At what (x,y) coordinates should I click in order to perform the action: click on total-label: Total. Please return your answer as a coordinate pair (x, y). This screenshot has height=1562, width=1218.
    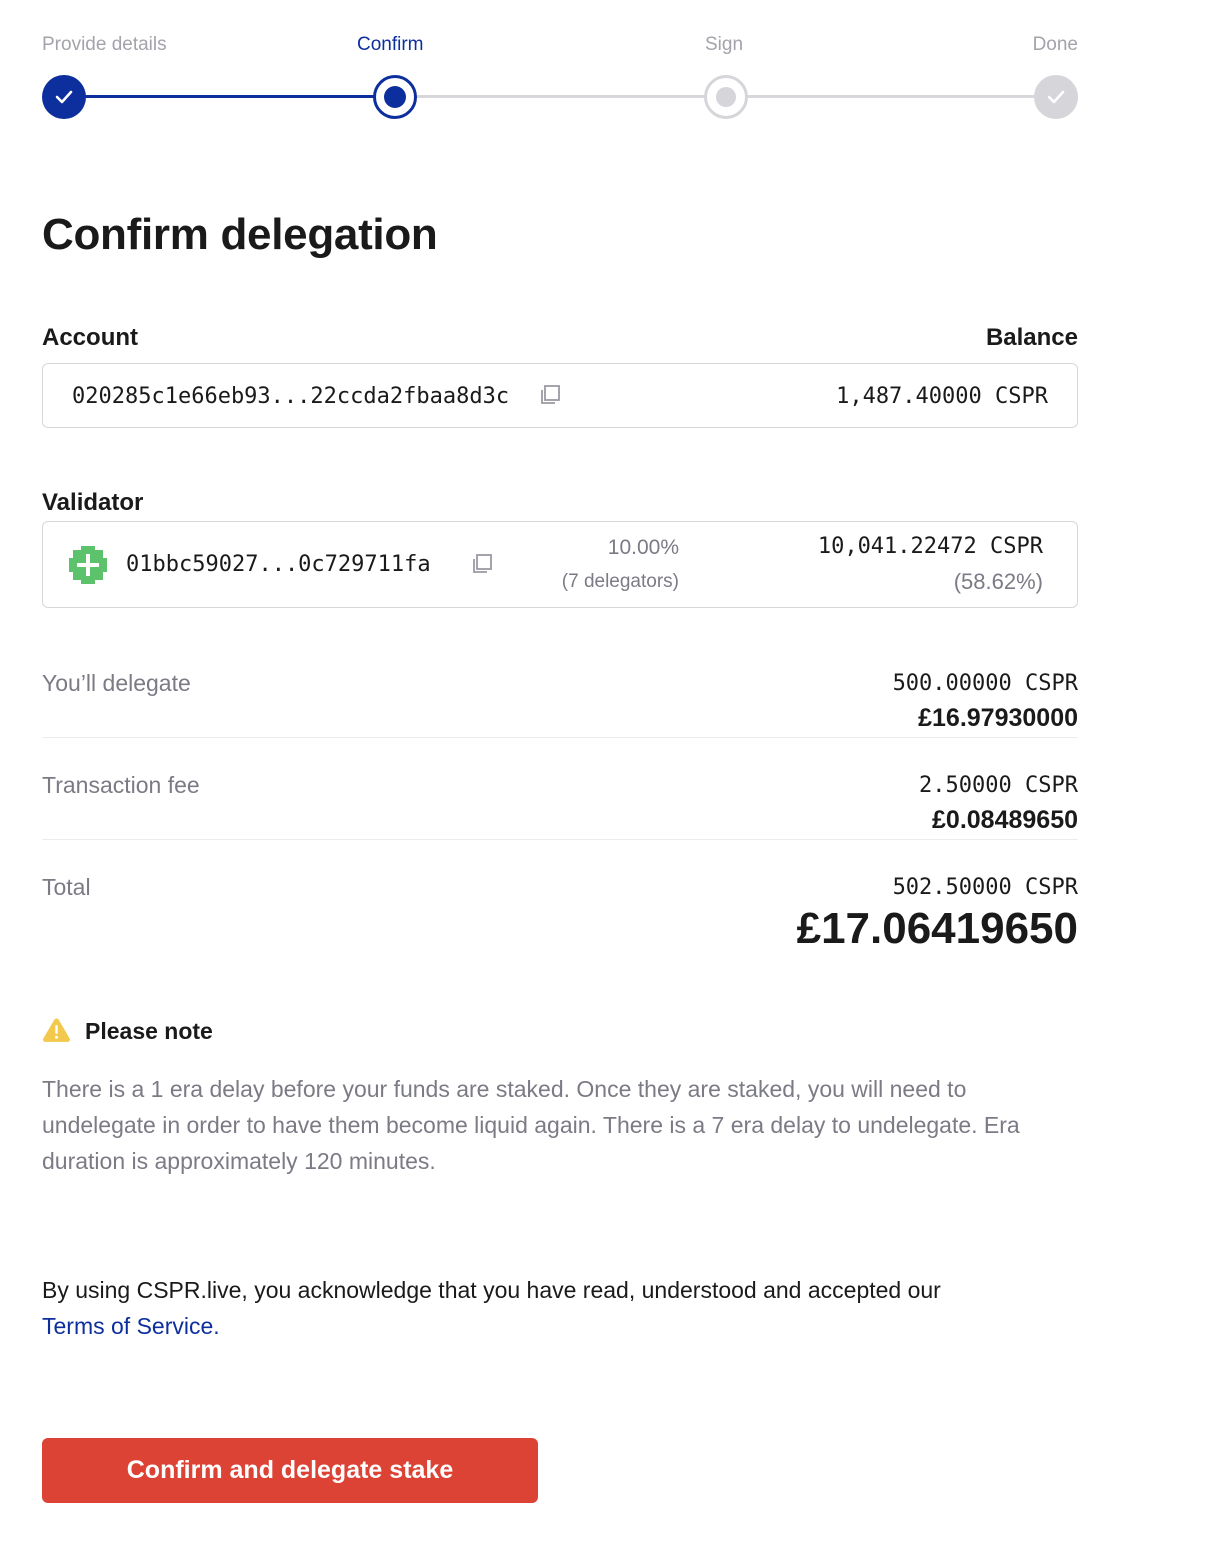
    Looking at the image, I should click on (66, 887).